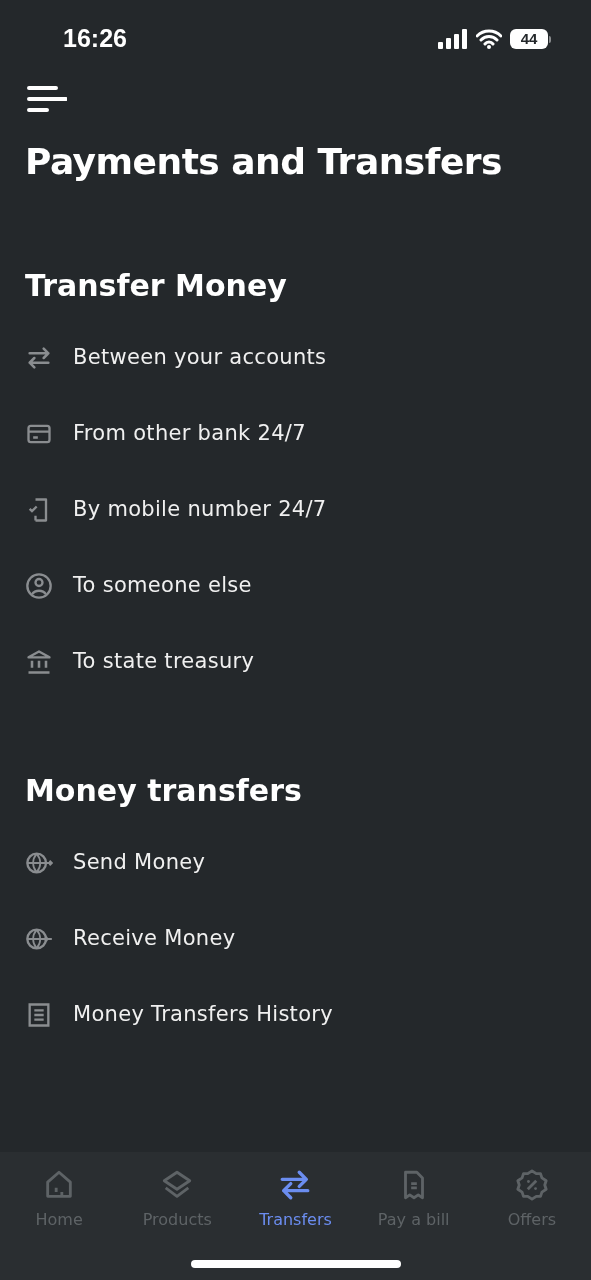 The image size is (591, 1280). I want to click on menu-item: Money Transfers History, so click(203, 1015).